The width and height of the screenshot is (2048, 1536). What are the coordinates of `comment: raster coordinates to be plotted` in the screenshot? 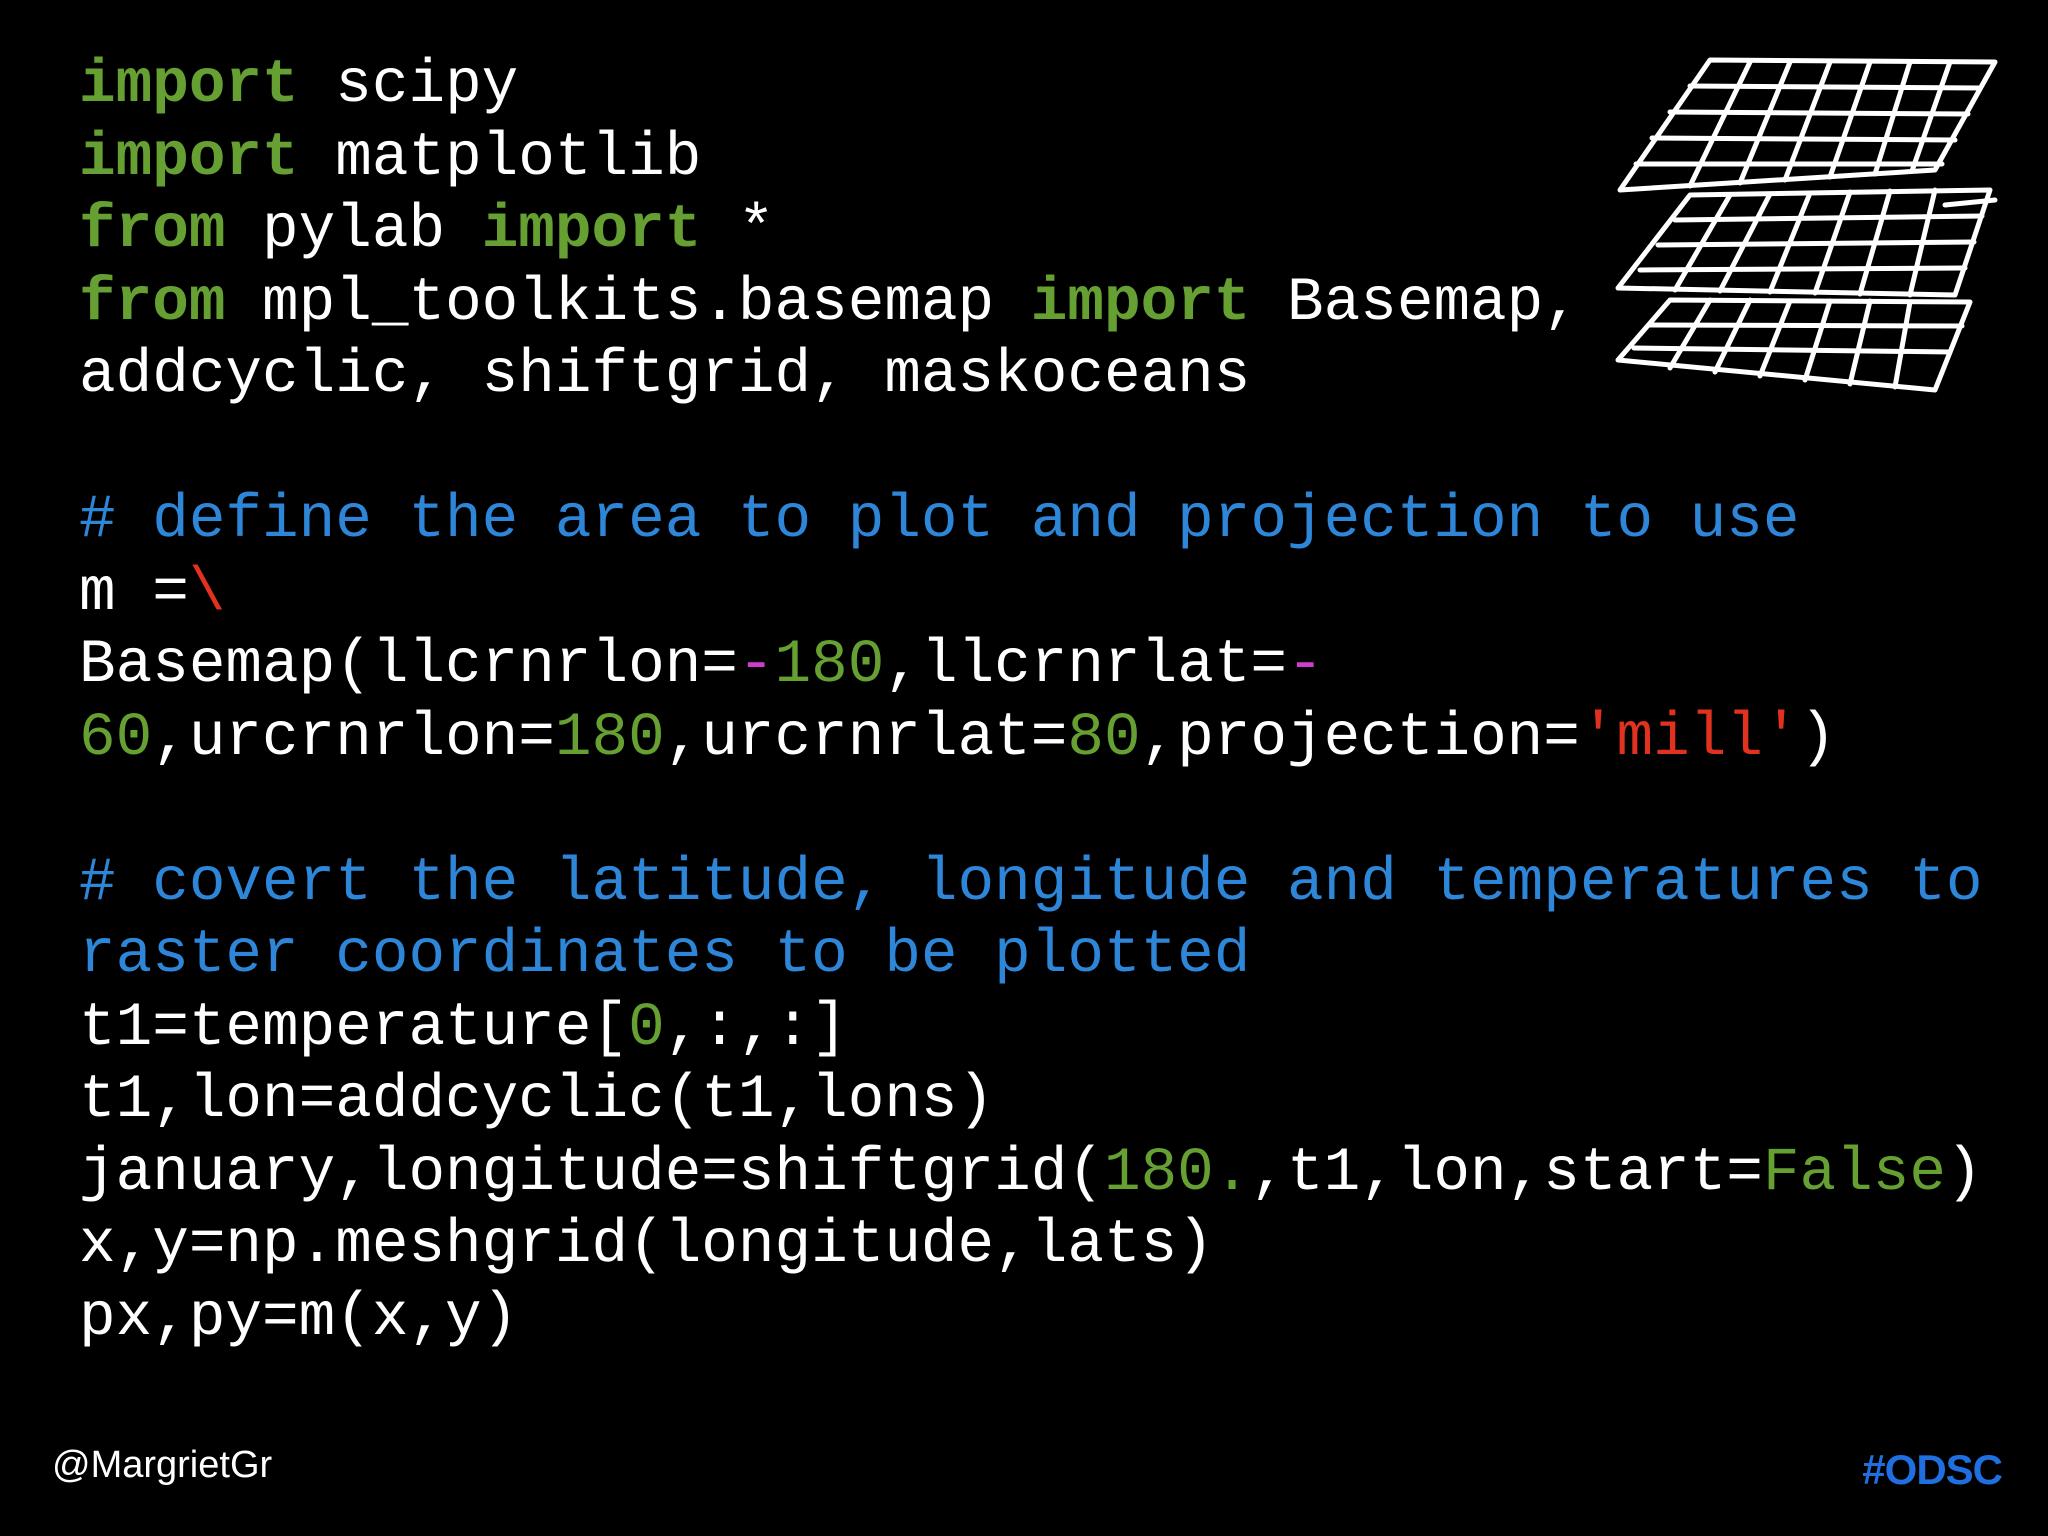 It's located at (665, 955).